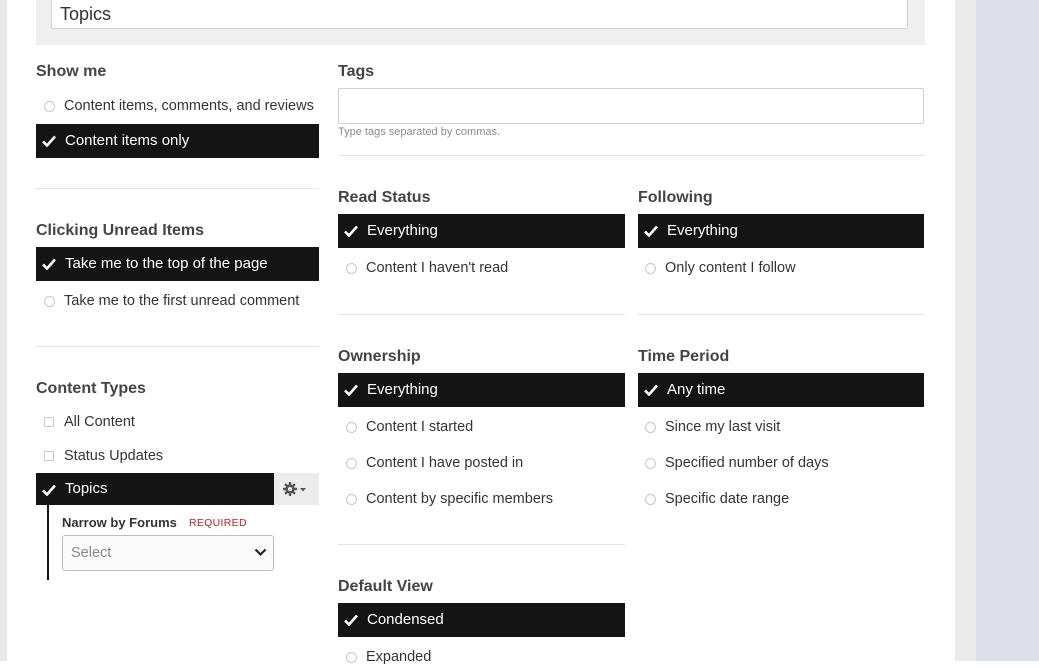 The image size is (1039, 667). I want to click on default-view-option-expanded: Expanded, so click(384, 657).